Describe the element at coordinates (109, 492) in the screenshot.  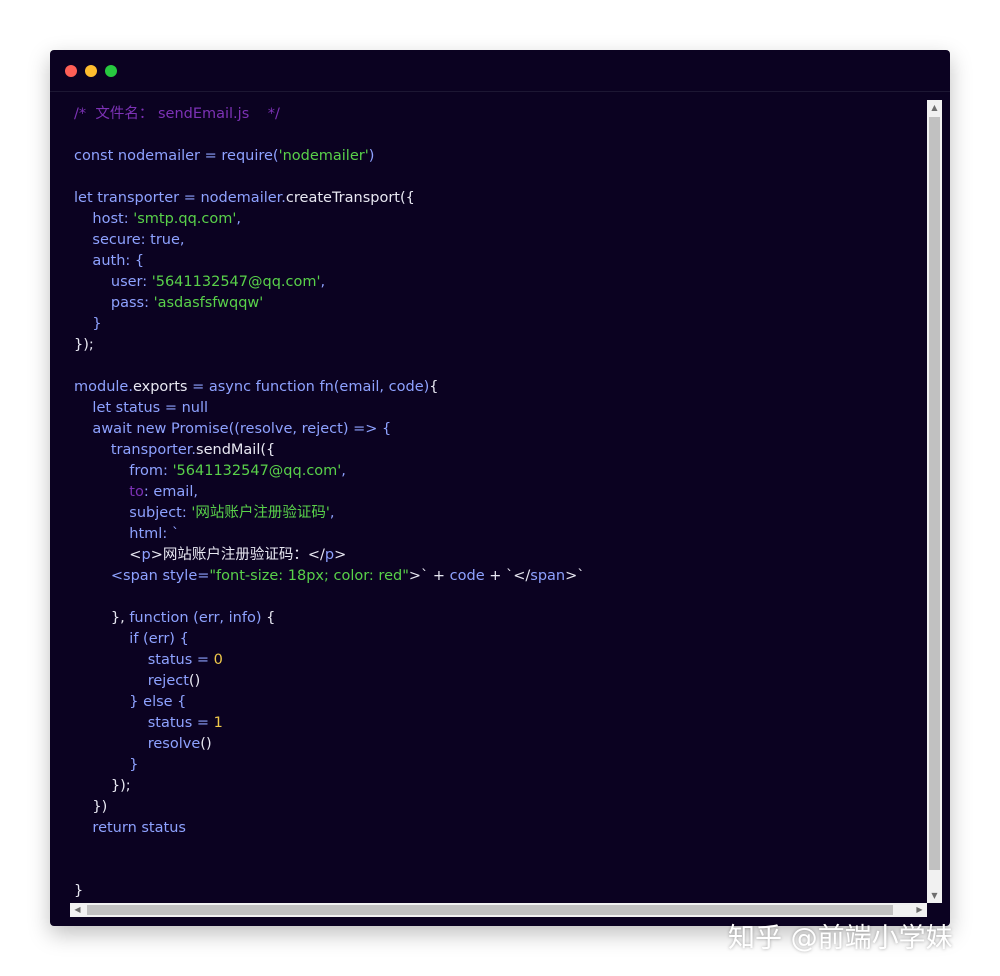
I see `code-token: to` at that location.